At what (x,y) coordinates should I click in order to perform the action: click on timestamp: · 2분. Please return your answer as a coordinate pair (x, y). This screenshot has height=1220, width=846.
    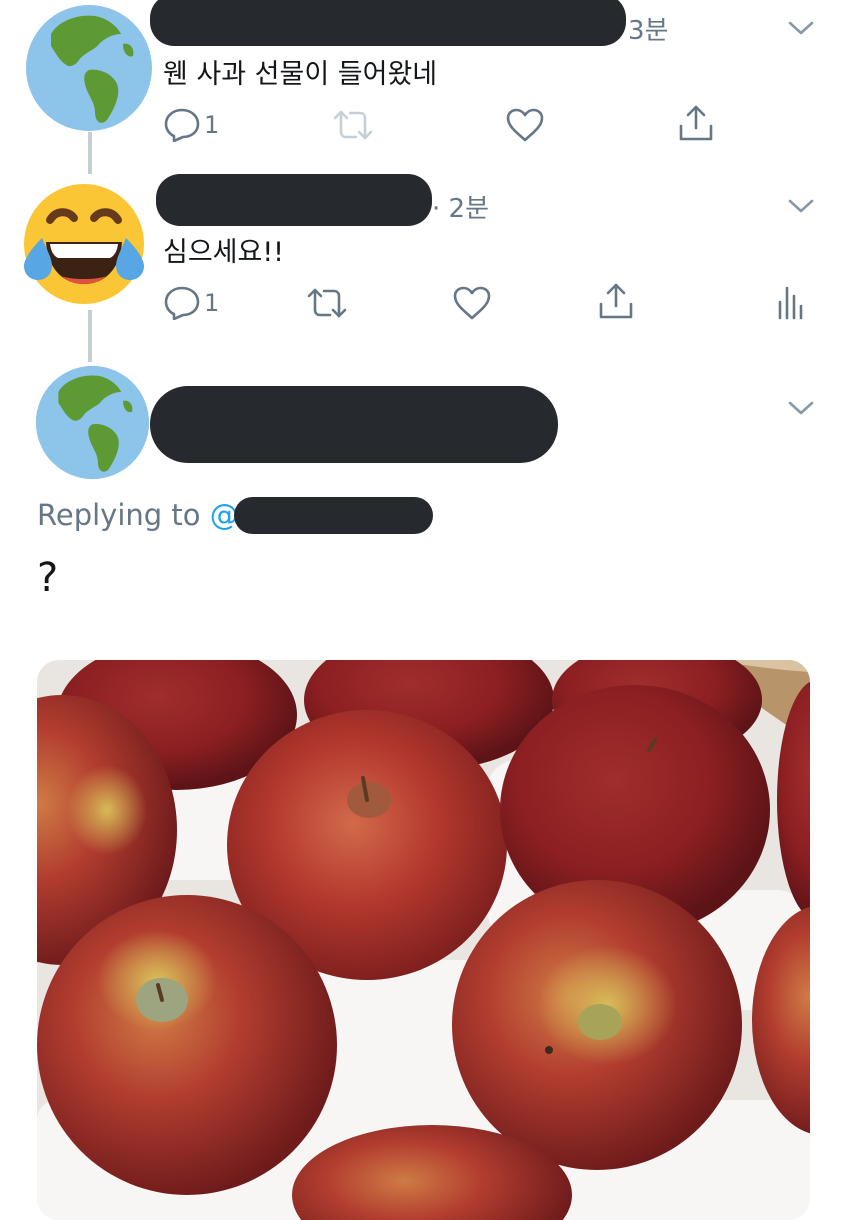
    Looking at the image, I should click on (460, 209).